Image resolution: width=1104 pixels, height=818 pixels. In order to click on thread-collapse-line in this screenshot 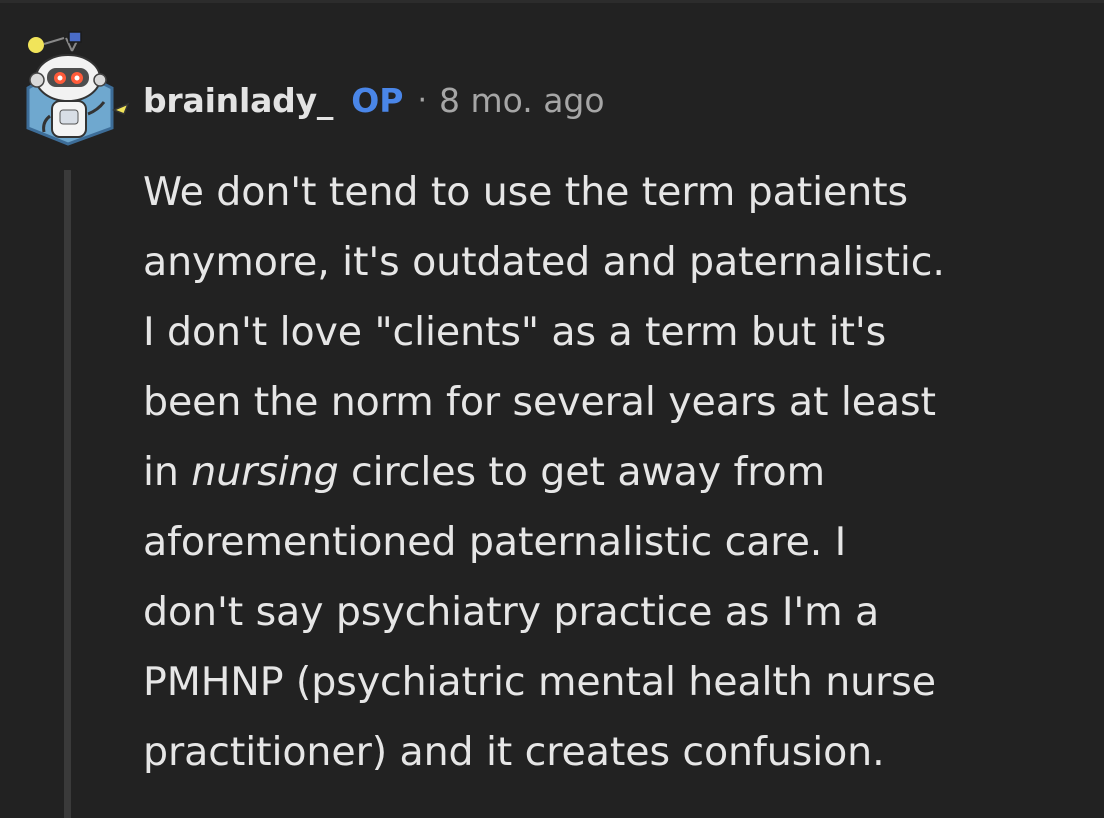, I will do `click(67, 494)`.